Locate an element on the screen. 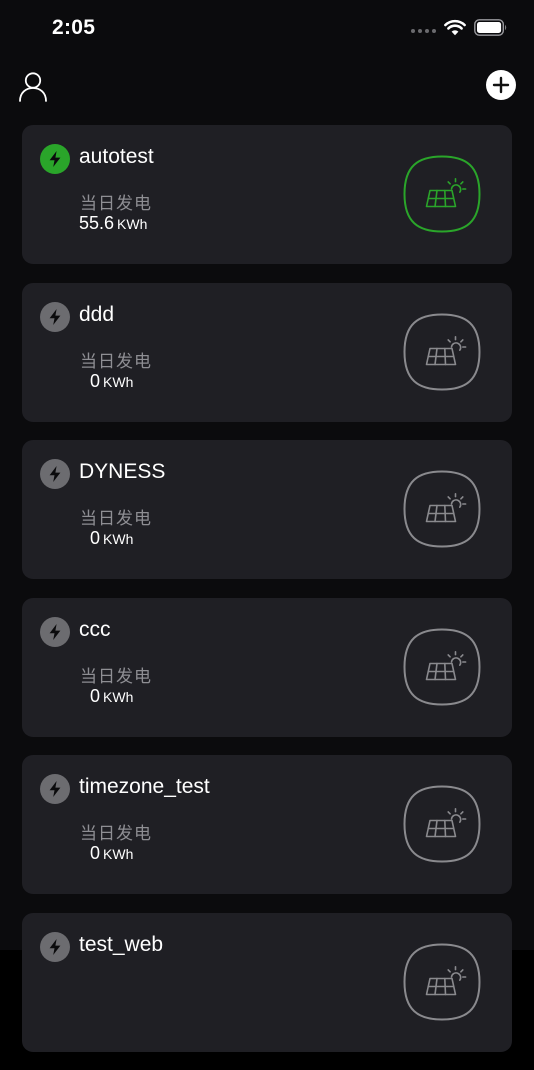 This screenshot has width=534, height=1070. plant-name: DYNESS is located at coordinates (122, 471).